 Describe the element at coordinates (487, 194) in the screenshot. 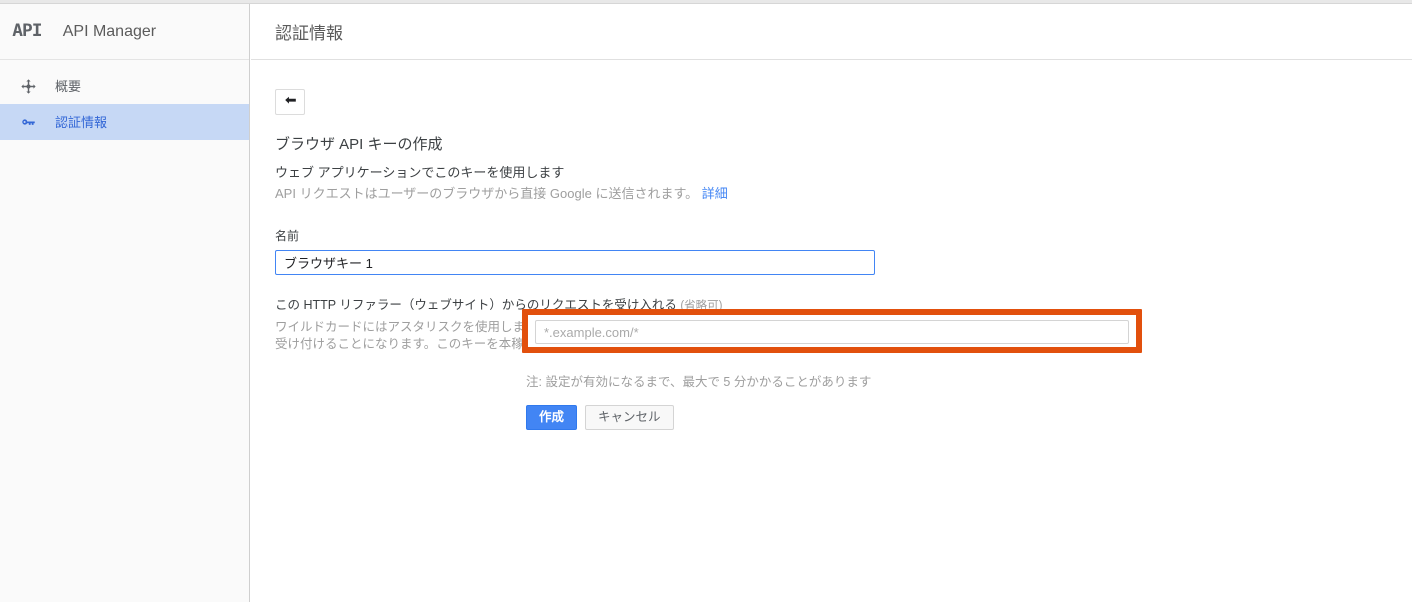

I see `section-description-text: API リクエストはユーザーのブラウザから直接 Google に送信されます。` at that location.